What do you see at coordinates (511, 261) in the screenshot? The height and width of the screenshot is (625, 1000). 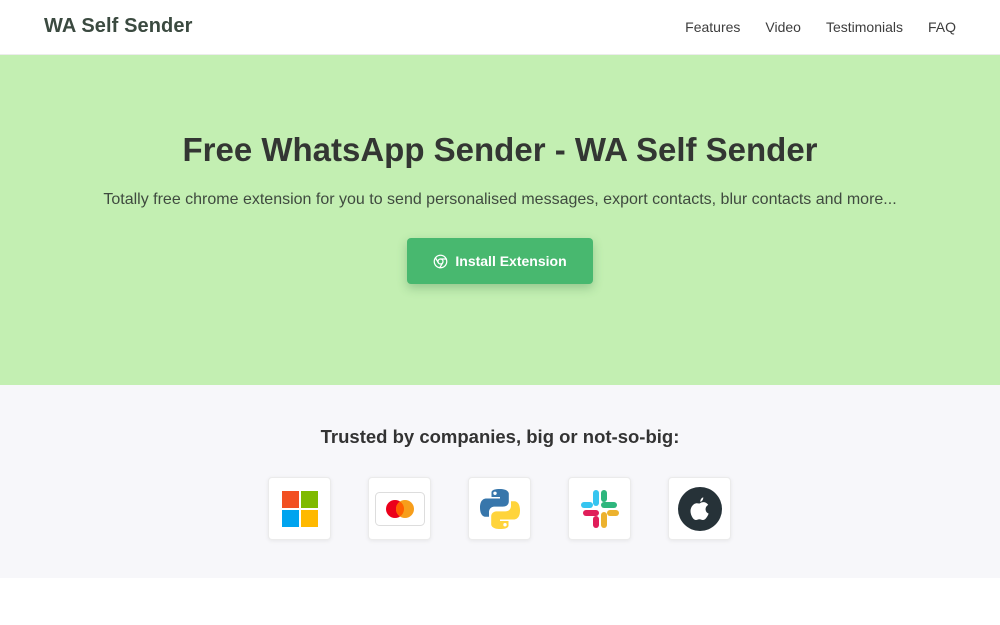 I see `install-extension-label: Install Extension` at bounding box center [511, 261].